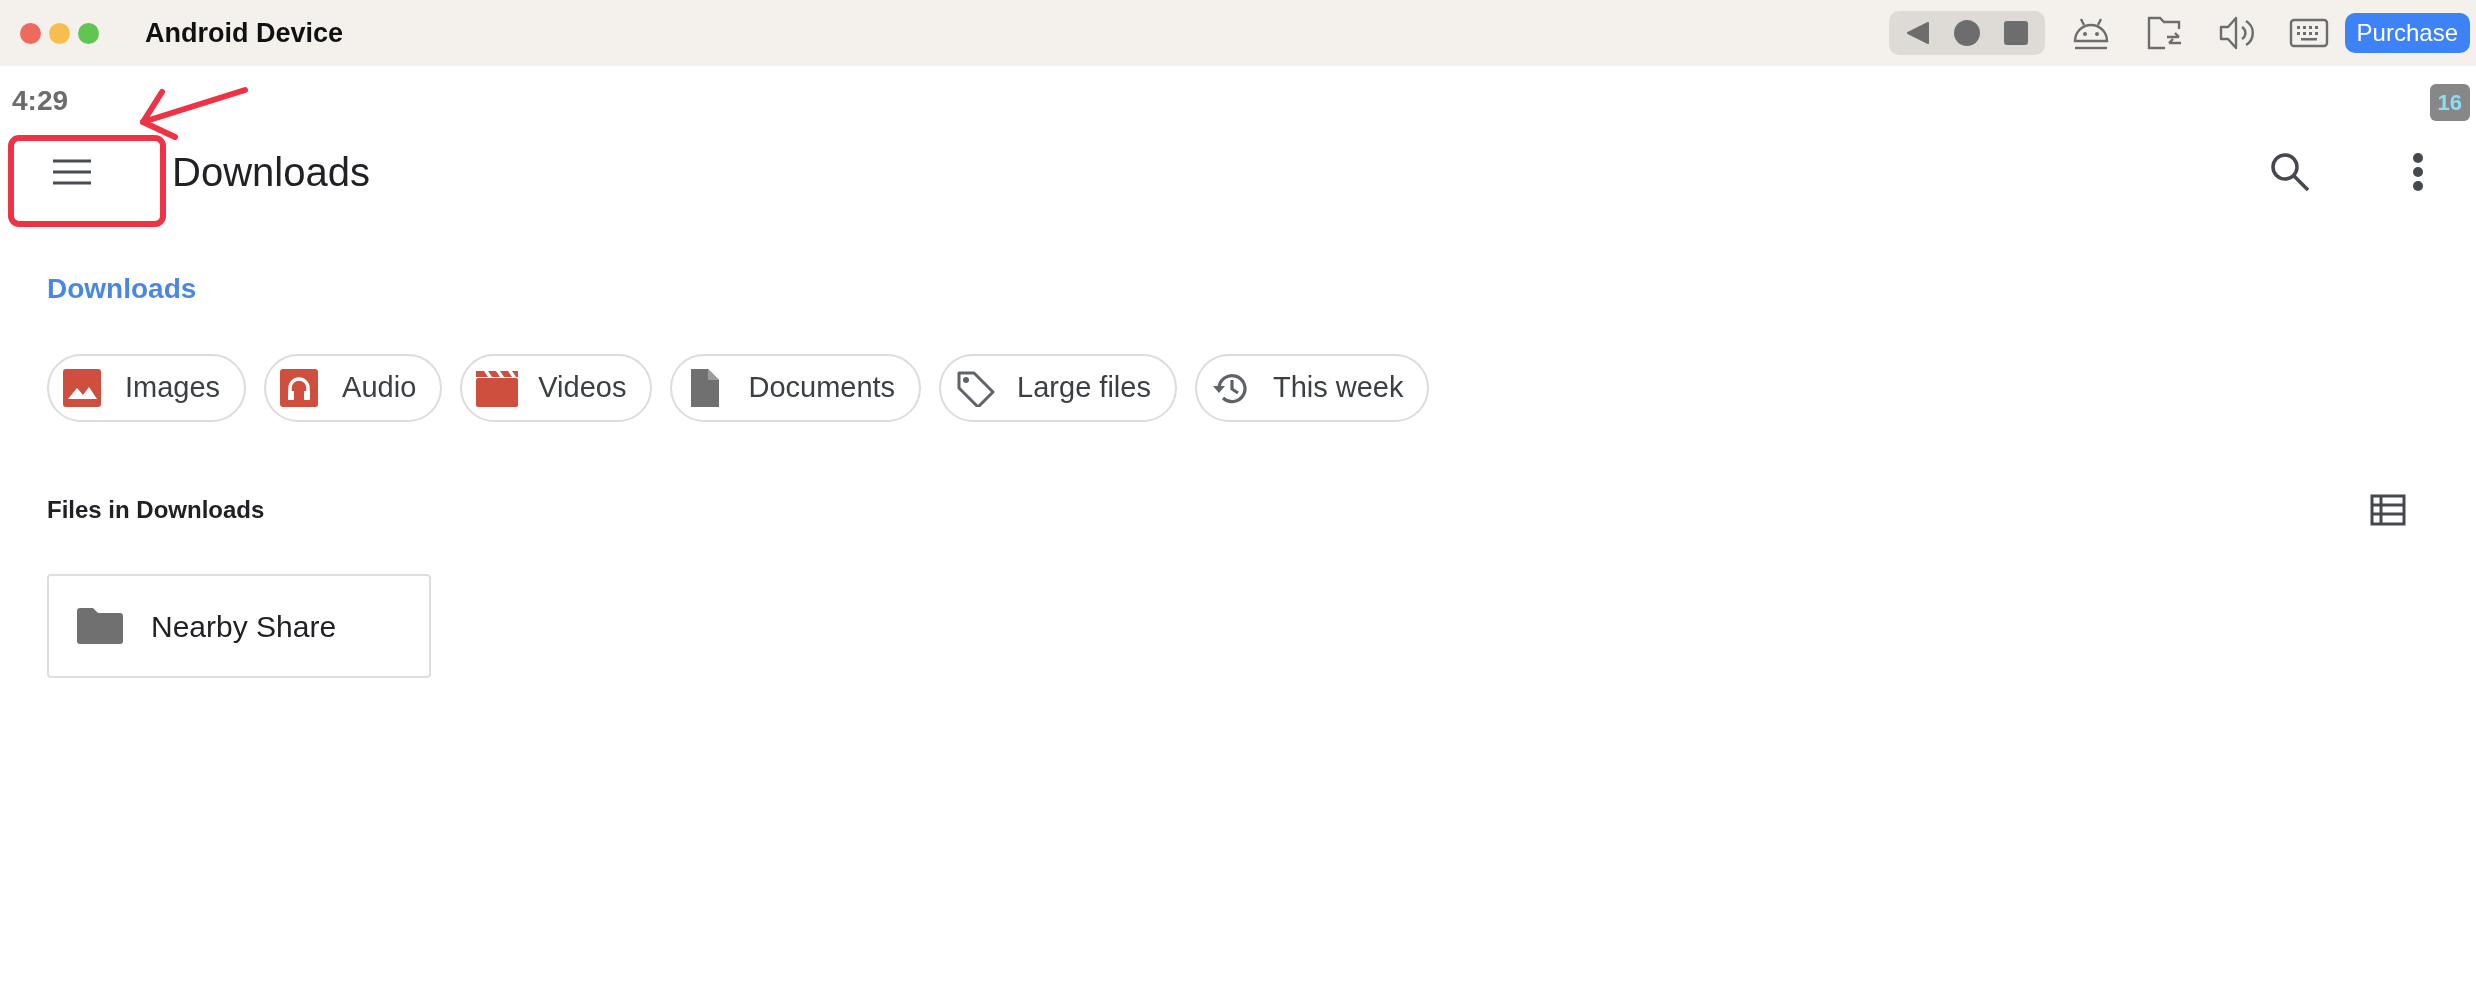 The image size is (2476, 984). I want to click on filter-chip: Videos, so click(556, 388).